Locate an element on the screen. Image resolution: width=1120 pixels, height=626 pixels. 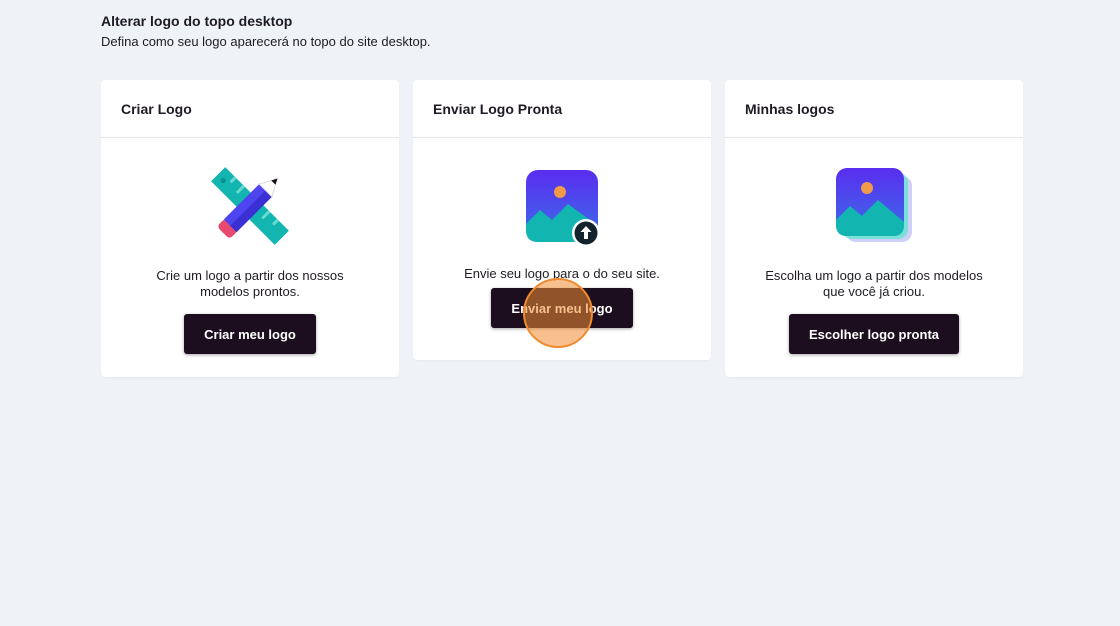
image-stack-icon is located at coordinates (874, 205).